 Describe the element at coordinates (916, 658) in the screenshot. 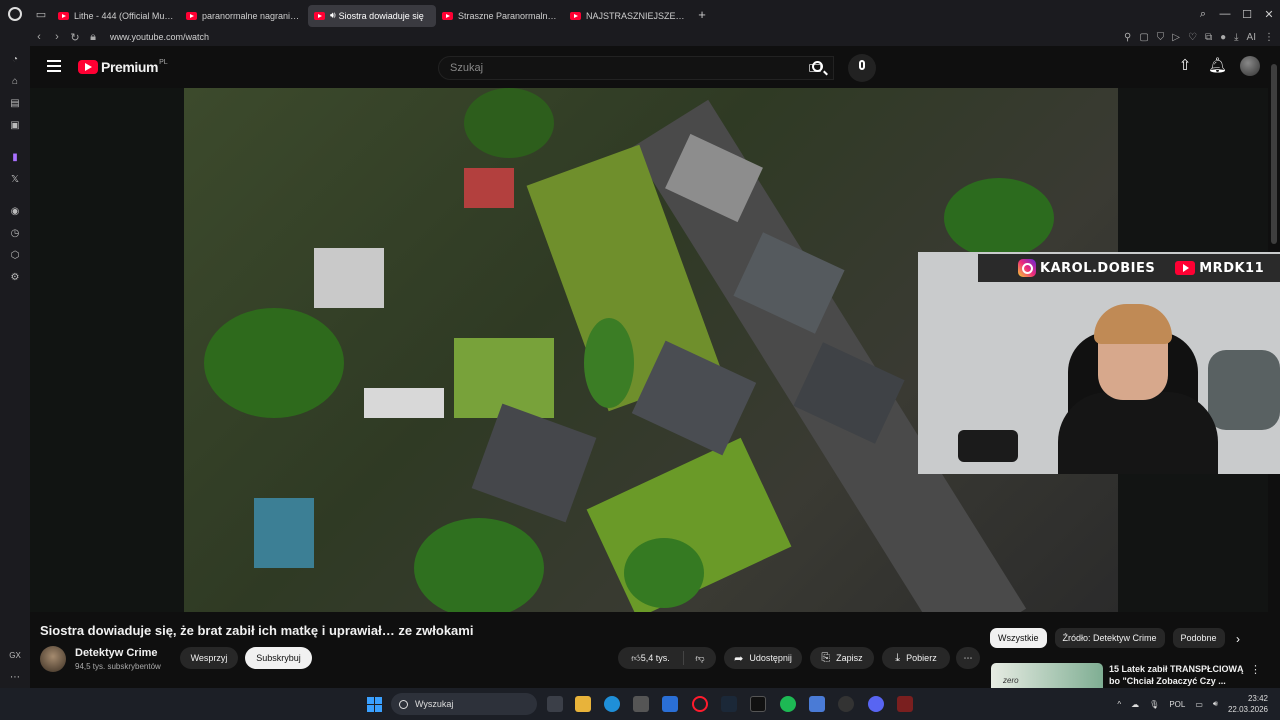

I see `download-button: ⤓ Pobierz` at that location.